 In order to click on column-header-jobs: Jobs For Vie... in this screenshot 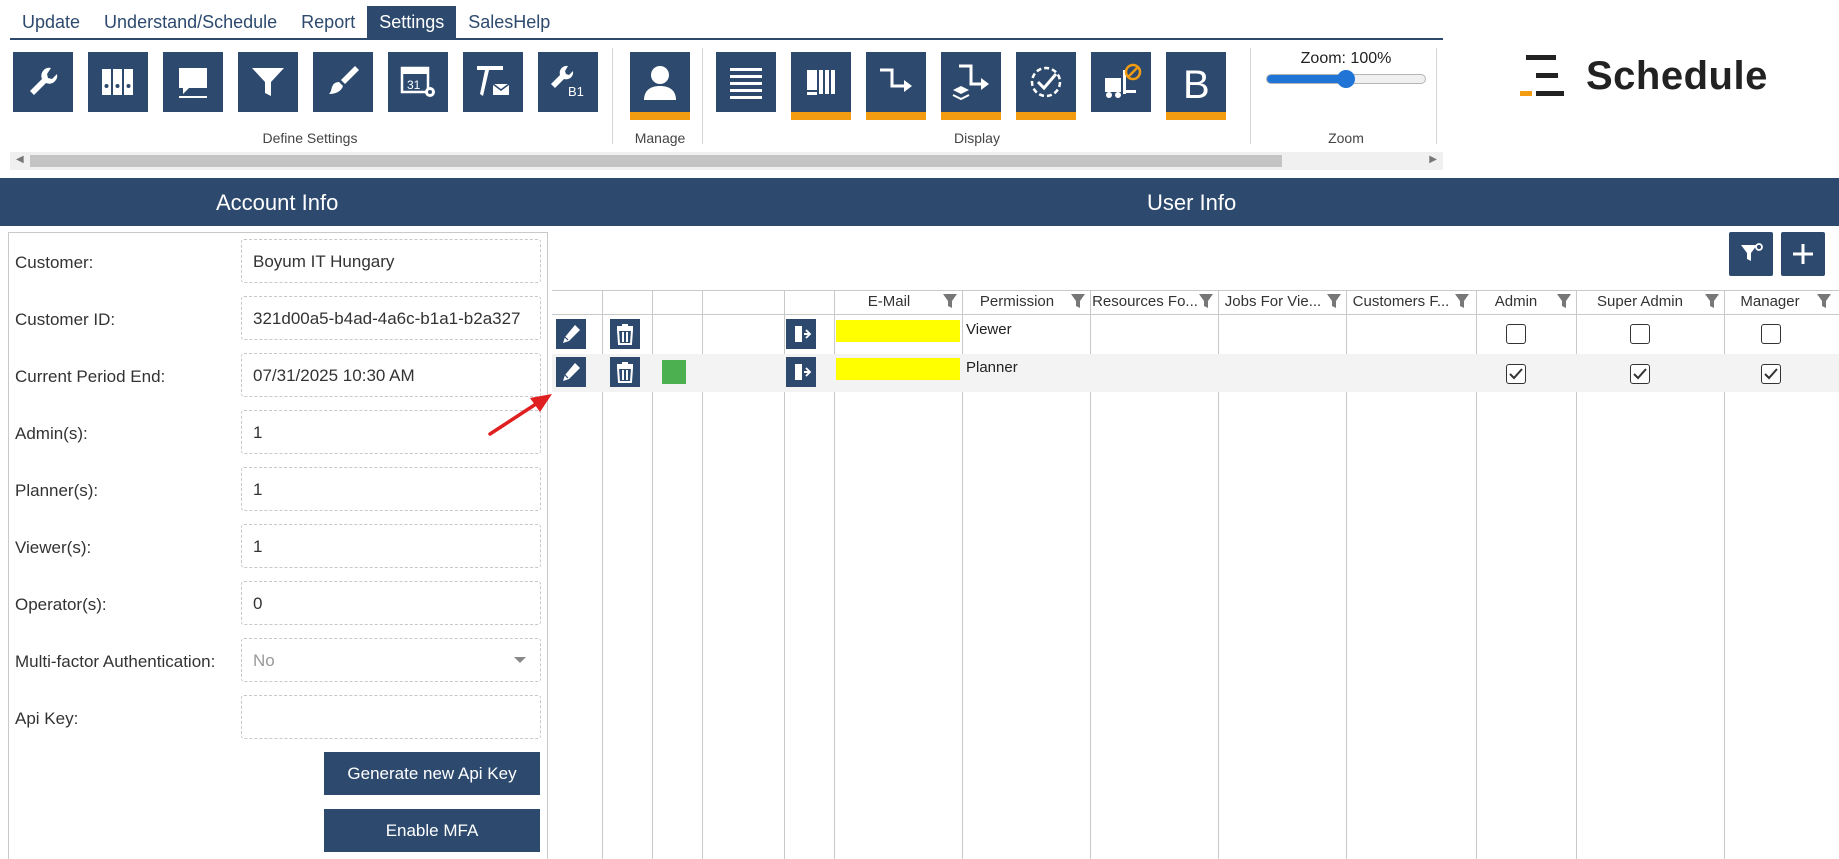, I will do `click(1273, 303)`.